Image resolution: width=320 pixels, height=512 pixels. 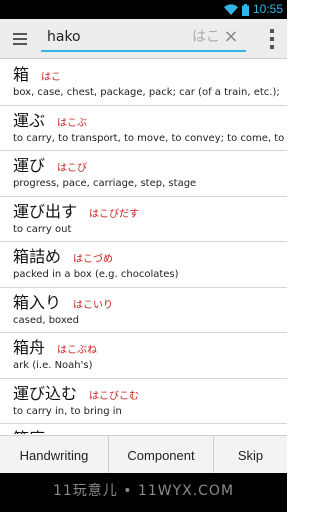 I want to click on list-item: 運び出す はこびだす to carry out, so click(x=143, y=219).